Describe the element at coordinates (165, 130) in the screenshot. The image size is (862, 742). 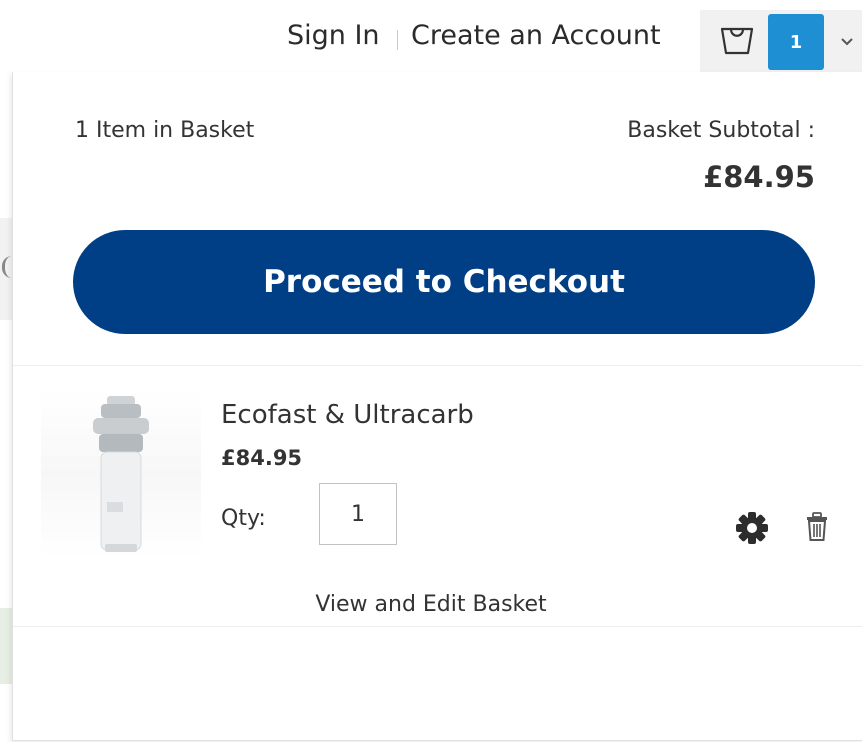
I see `items-count: 1 Item in Basket` at that location.